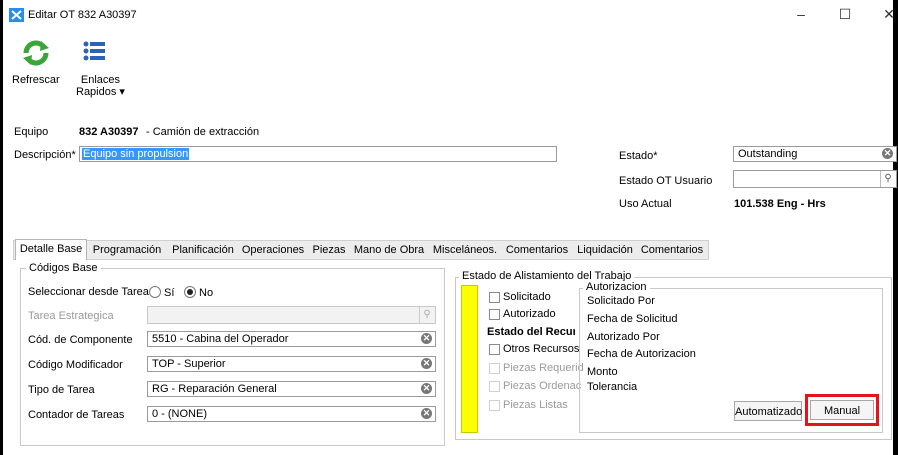  Describe the element at coordinates (542, 386) in the screenshot. I see `piezas-ordenadas-label: Piezas Ordenac` at that location.